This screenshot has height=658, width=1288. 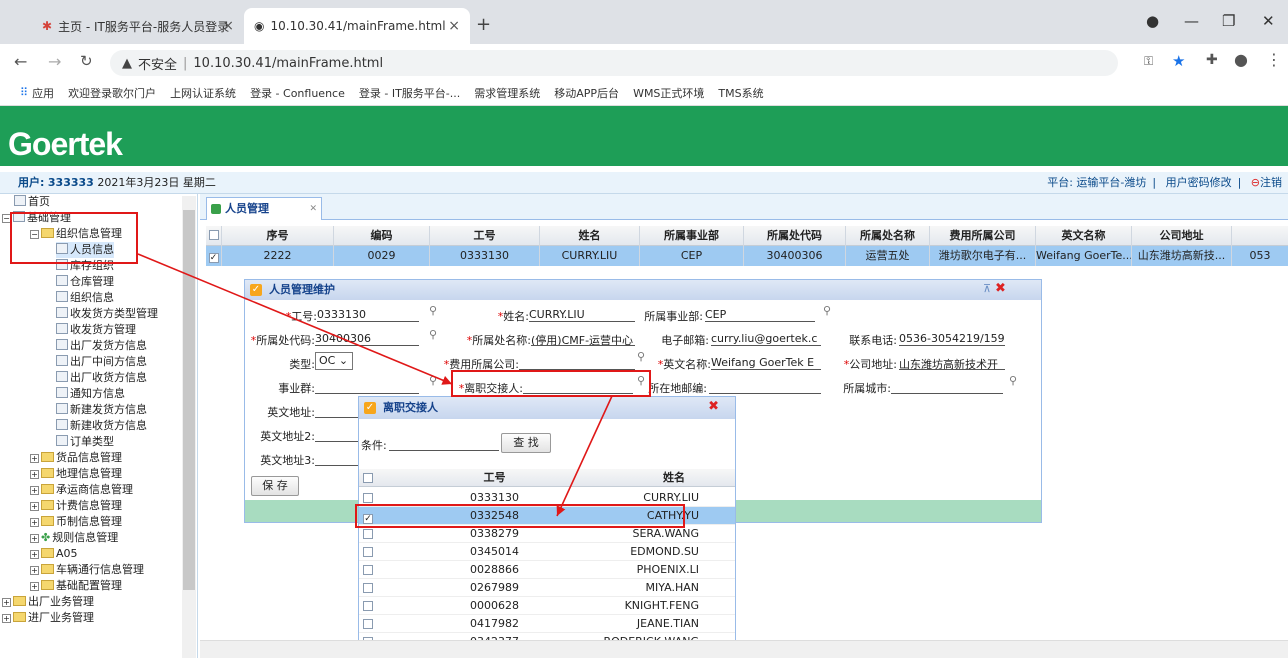 I want to click on annotation-arrows, so click(x=375, y=385).